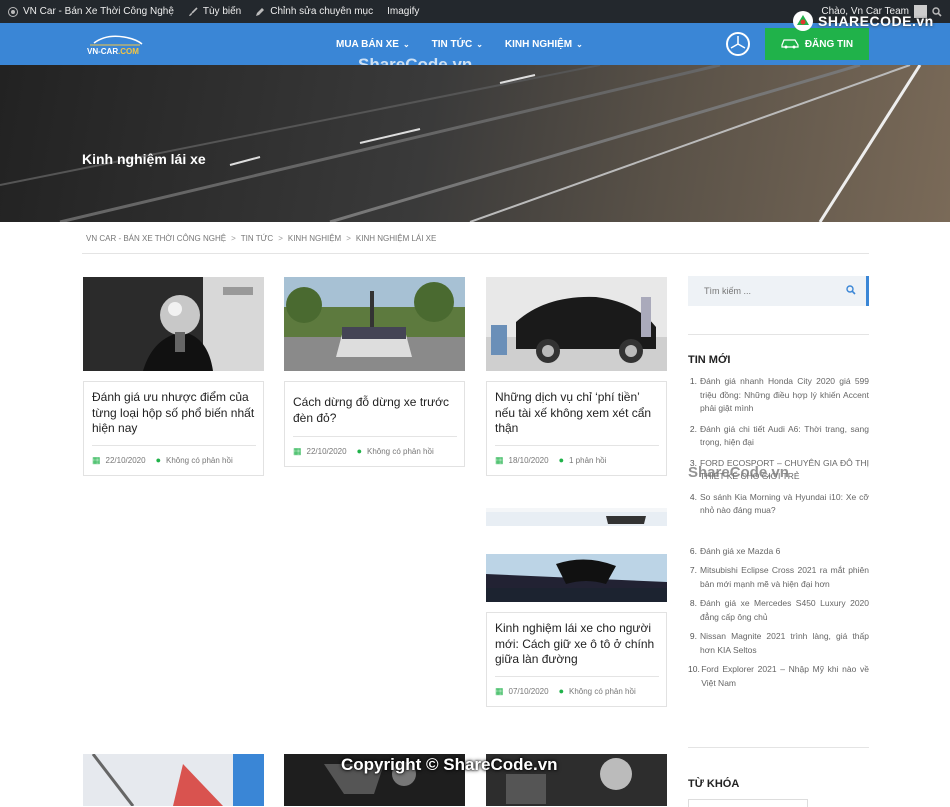 The image size is (950, 807). What do you see at coordinates (856, 291) in the screenshot?
I see `search-icon` at bounding box center [856, 291].